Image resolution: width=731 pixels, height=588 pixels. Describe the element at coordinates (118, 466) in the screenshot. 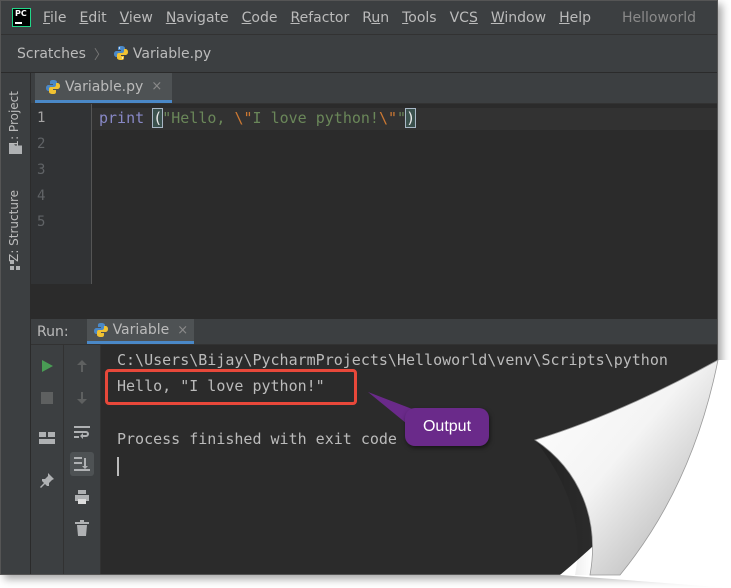

I see `console-caret` at that location.